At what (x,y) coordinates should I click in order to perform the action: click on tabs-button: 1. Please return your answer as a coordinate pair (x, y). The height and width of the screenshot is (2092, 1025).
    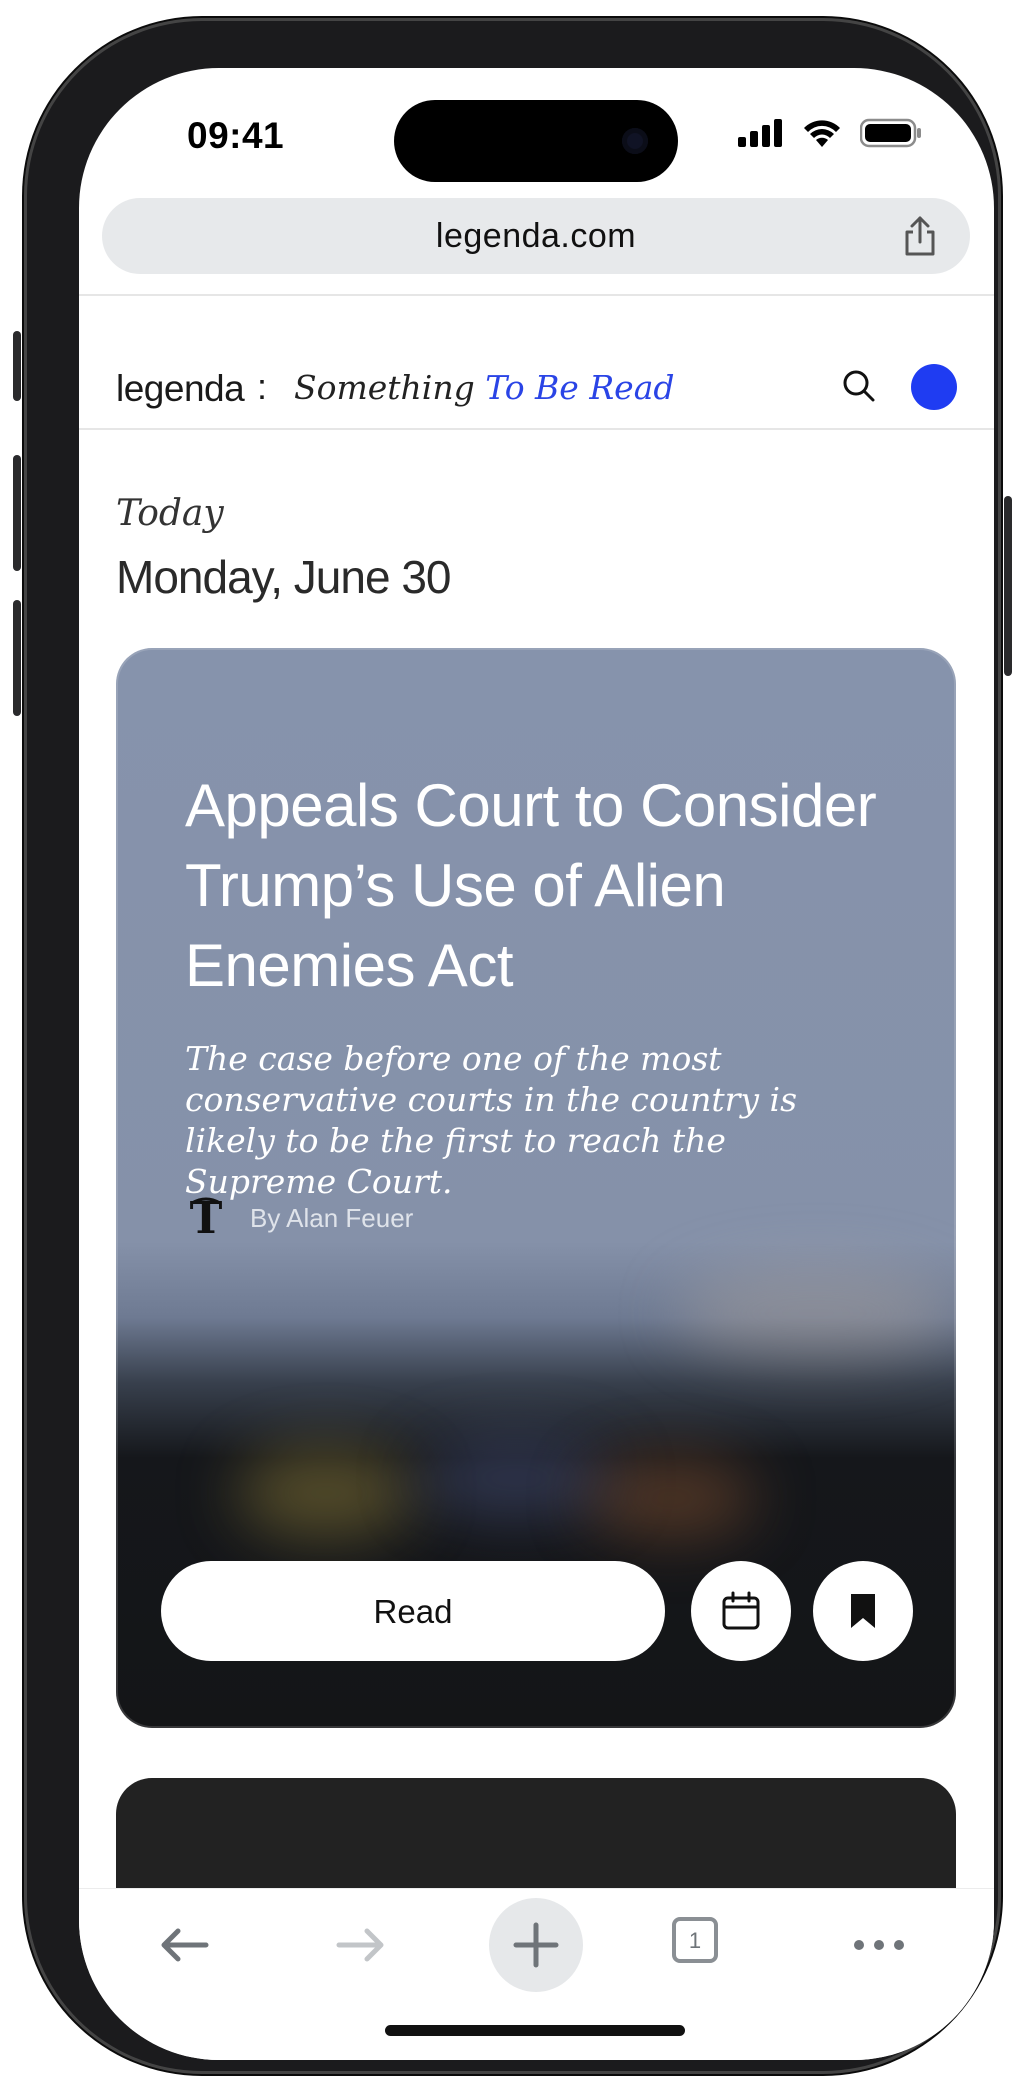
    Looking at the image, I should click on (695, 1940).